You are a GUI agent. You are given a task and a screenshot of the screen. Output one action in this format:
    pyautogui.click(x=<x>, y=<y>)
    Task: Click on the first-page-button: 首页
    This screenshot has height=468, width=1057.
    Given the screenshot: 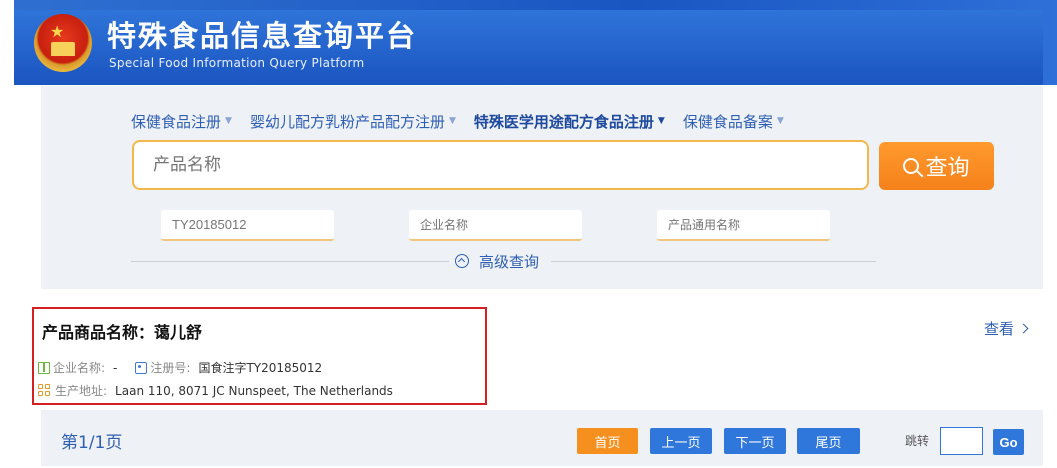 What is the action you would take?
    pyautogui.click(x=607, y=441)
    